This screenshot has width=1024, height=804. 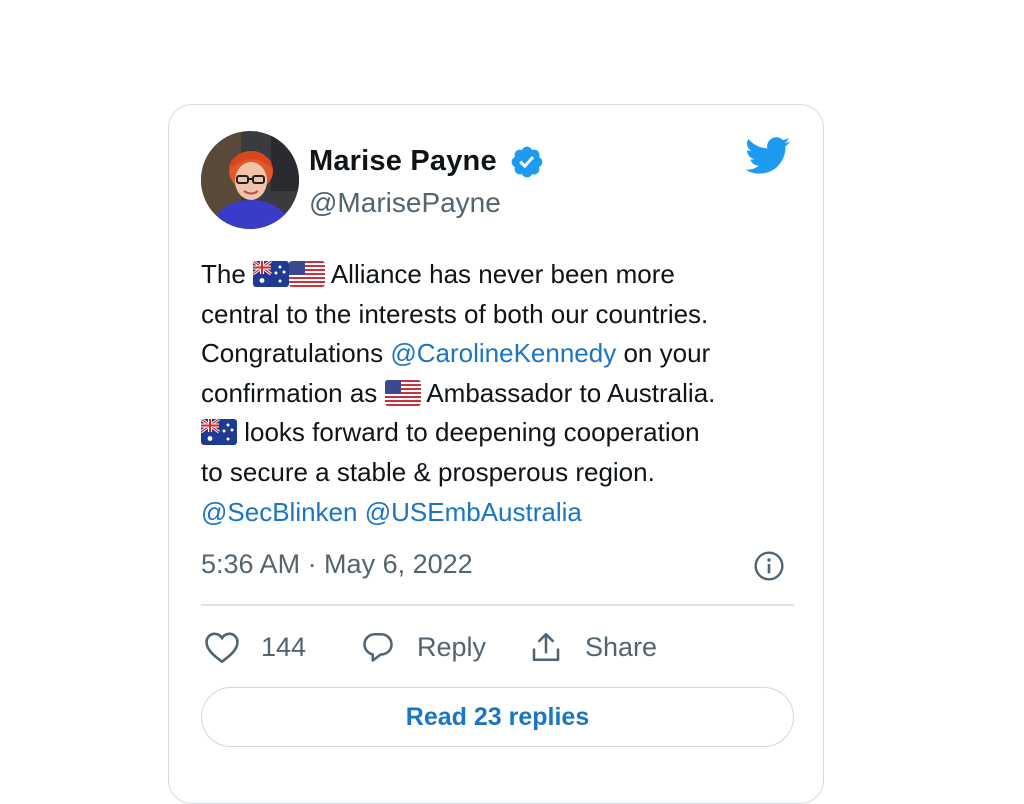 What do you see at coordinates (527, 162) in the screenshot?
I see `verified-badge-icon` at bounding box center [527, 162].